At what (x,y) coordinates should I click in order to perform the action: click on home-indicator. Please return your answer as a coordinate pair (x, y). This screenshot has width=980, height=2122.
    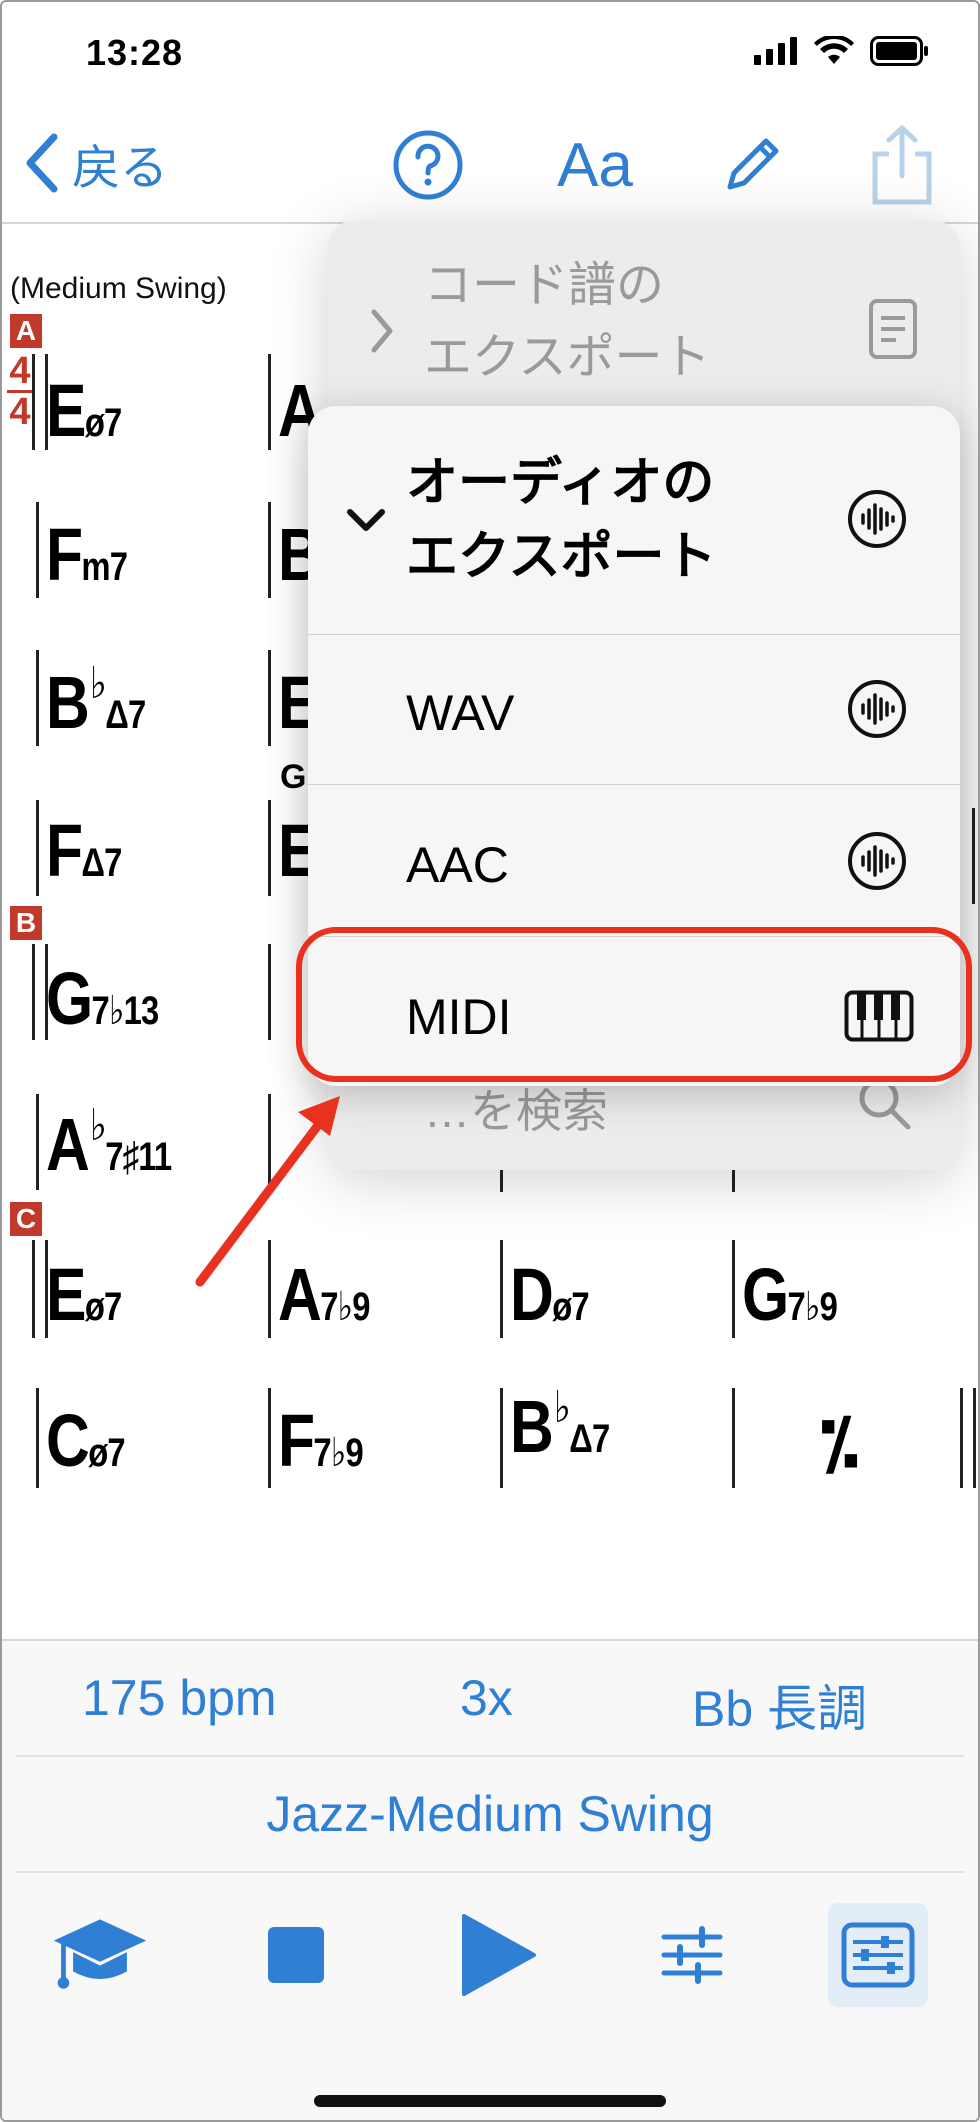
    Looking at the image, I should click on (490, 2101).